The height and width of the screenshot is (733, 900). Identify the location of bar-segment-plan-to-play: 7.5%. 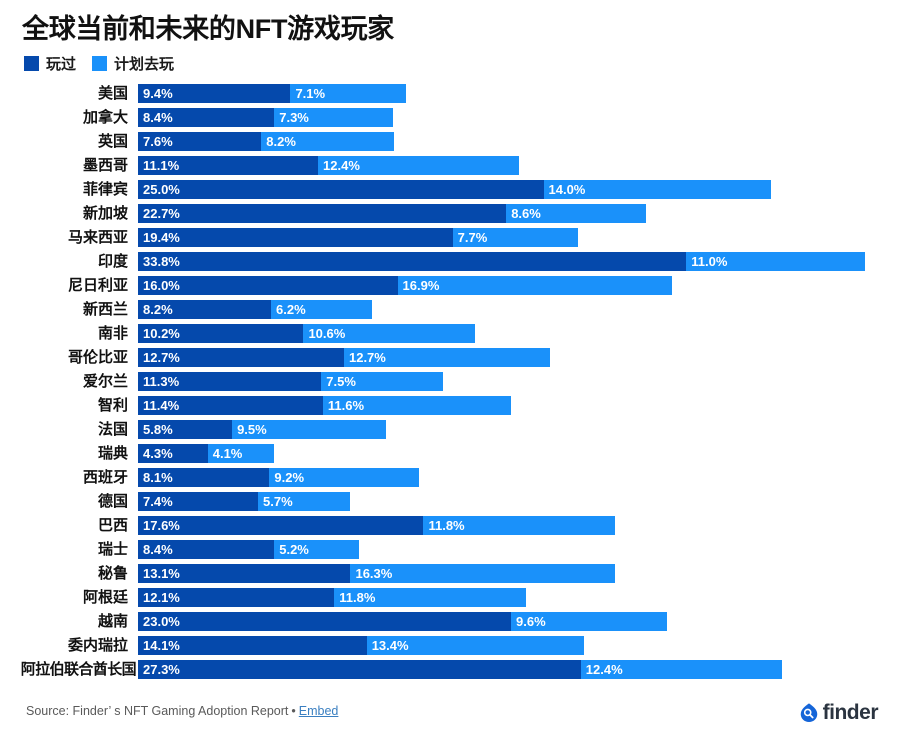
(382, 381).